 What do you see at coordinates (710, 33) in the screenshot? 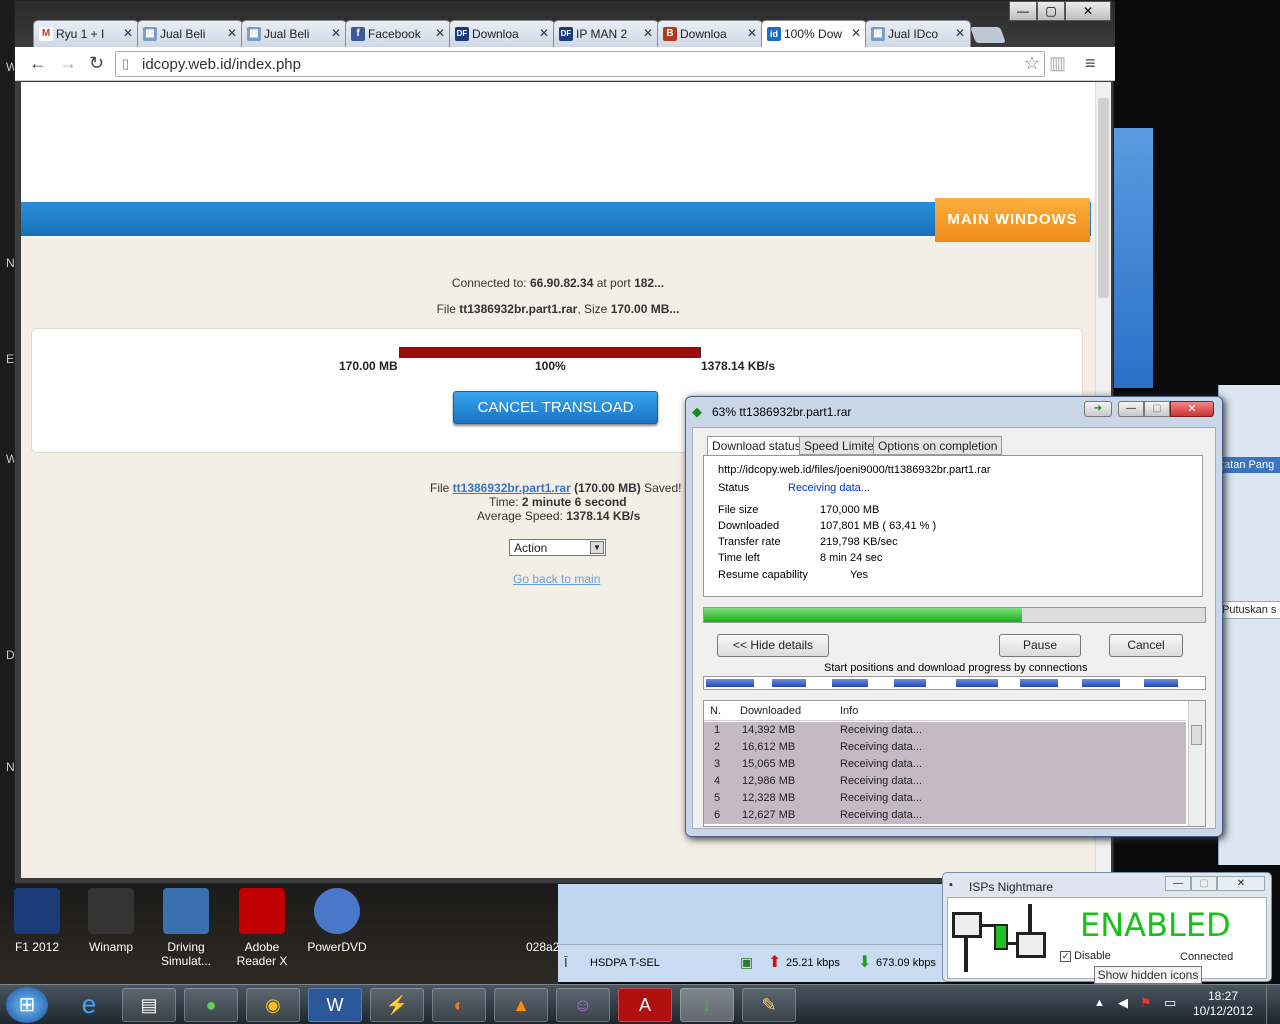
I see `browser-tab: B Downloa ✕` at bounding box center [710, 33].